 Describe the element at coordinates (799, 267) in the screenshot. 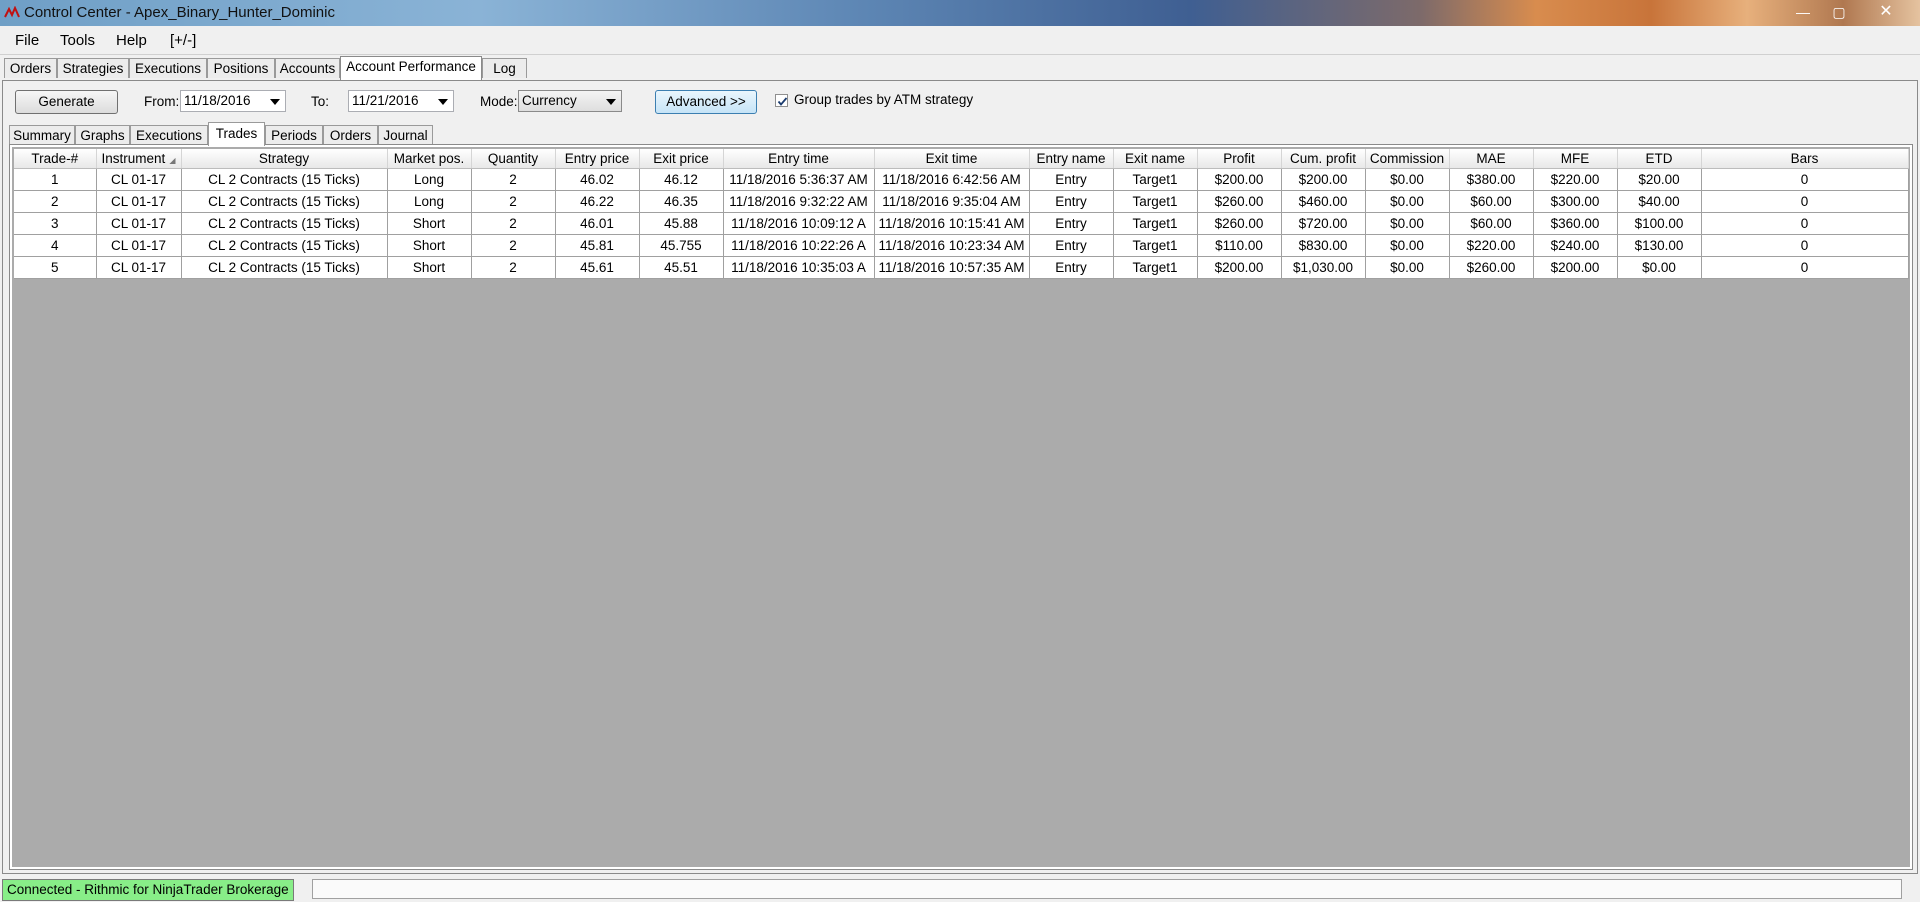

I see `cell-entry-time: 11/18/2016 10:35:03 A` at that location.